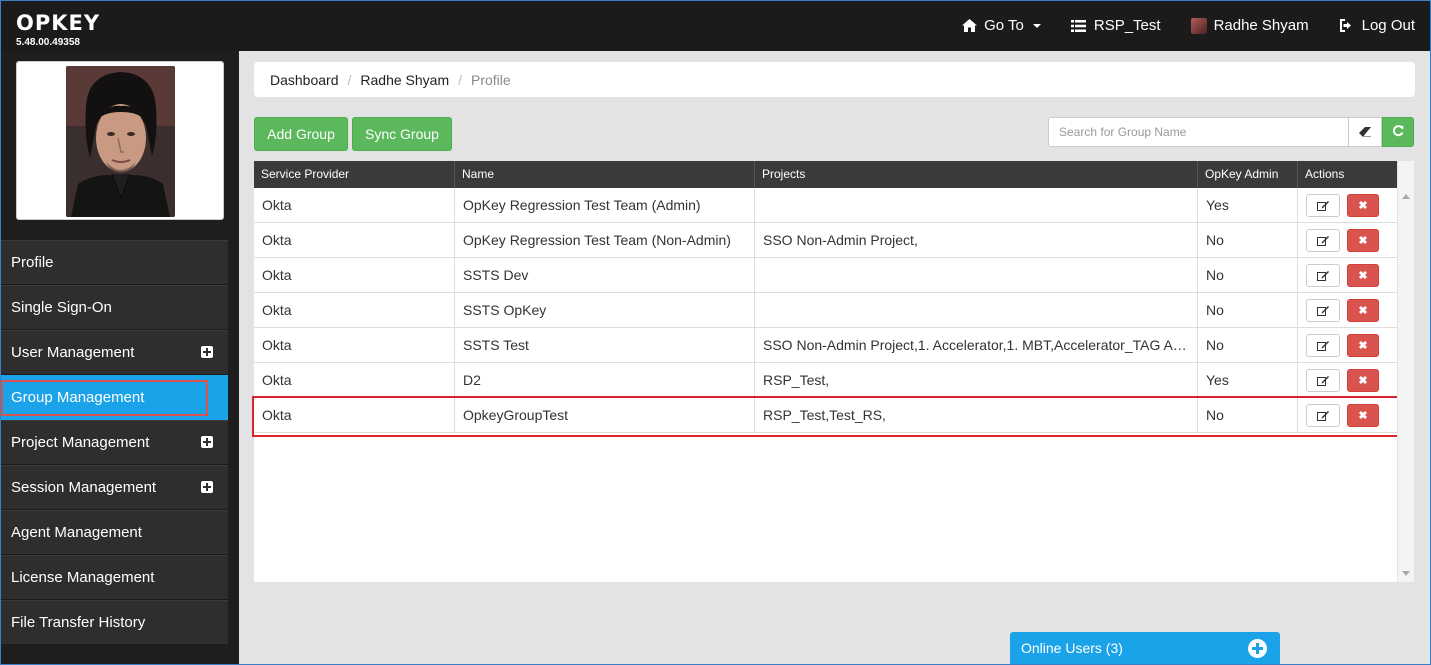 The height and width of the screenshot is (665, 1431). I want to click on sidebar-item-label: License Management, so click(83, 577).